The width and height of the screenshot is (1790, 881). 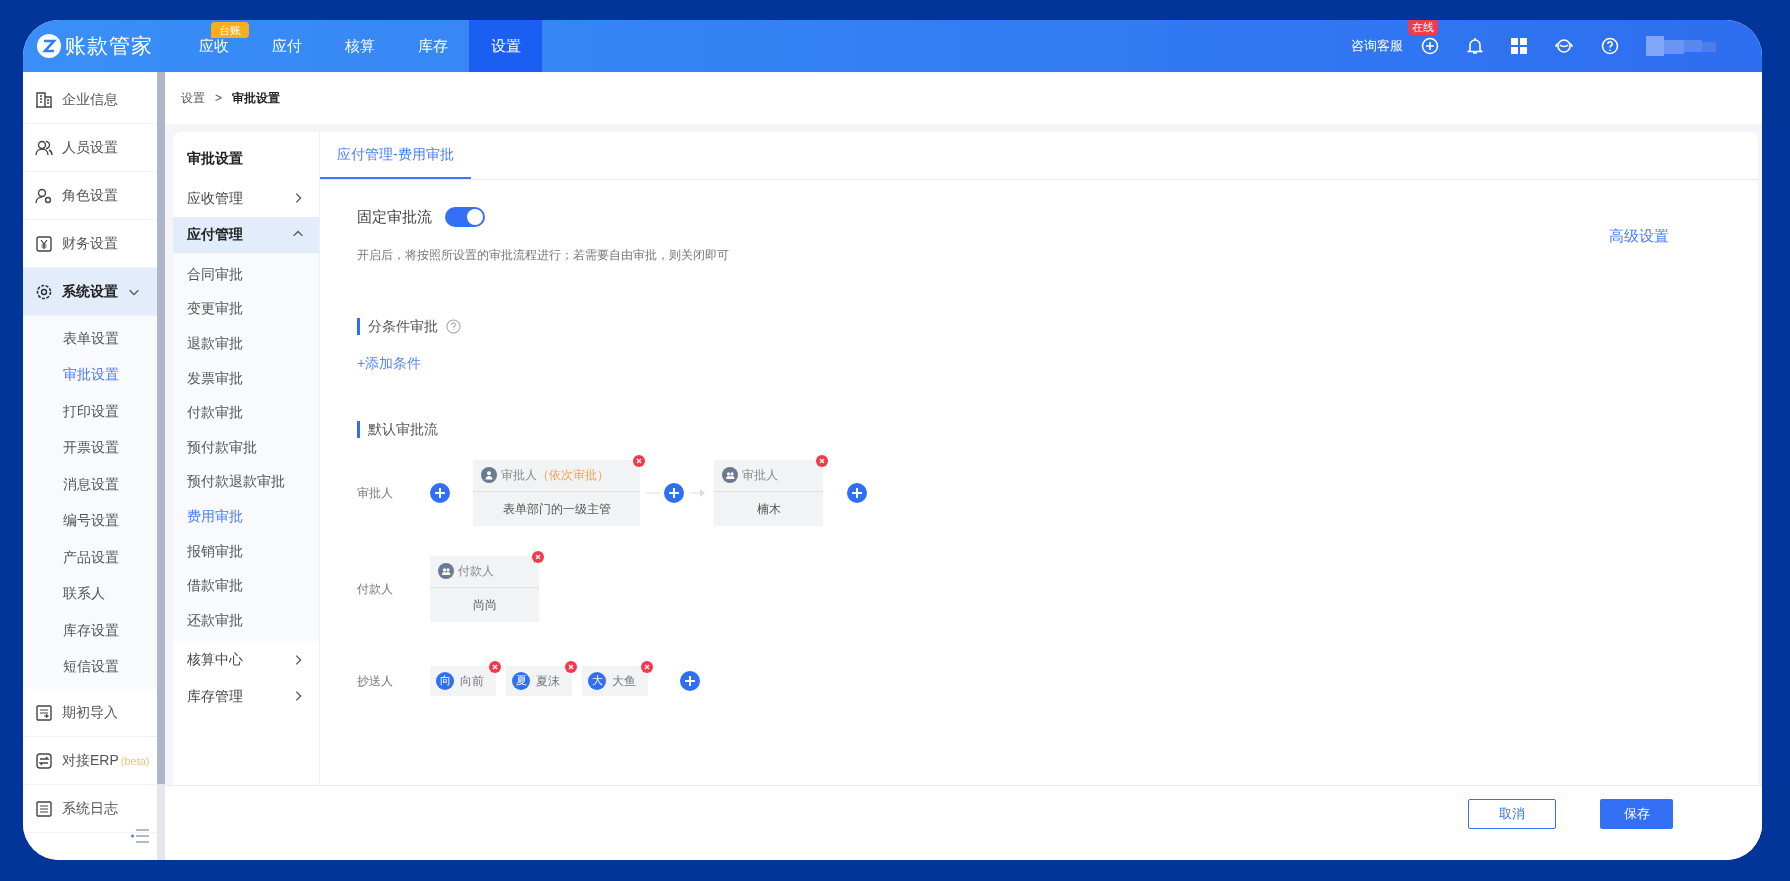 What do you see at coordinates (90, 195) in the screenshot?
I see `sidebar-label: 角色设置` at bounding box center [90, 195].